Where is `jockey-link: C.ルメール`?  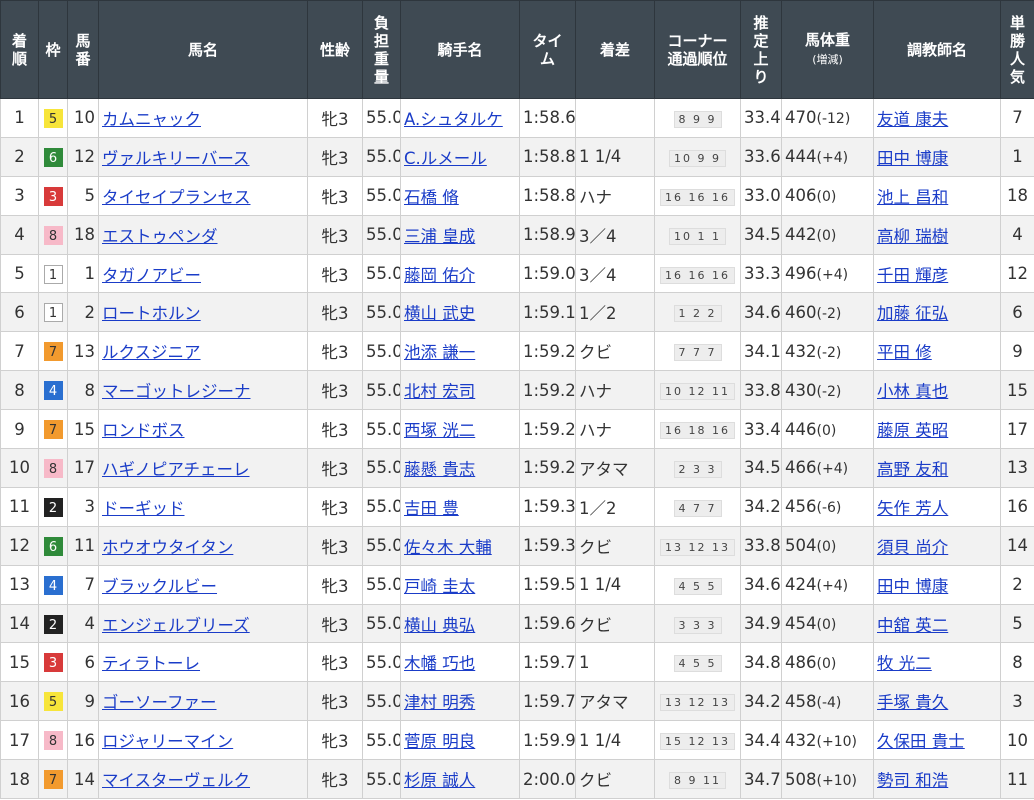 jockey-link: C.ルメール is located at coordinates (445, 158).